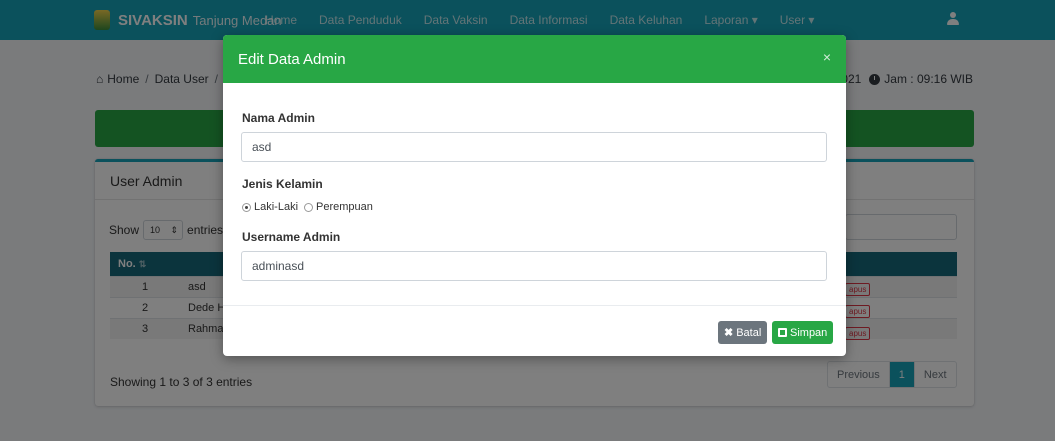  I want to click on modal-footer: ✖ Batal Simpan, so click(534, 330).